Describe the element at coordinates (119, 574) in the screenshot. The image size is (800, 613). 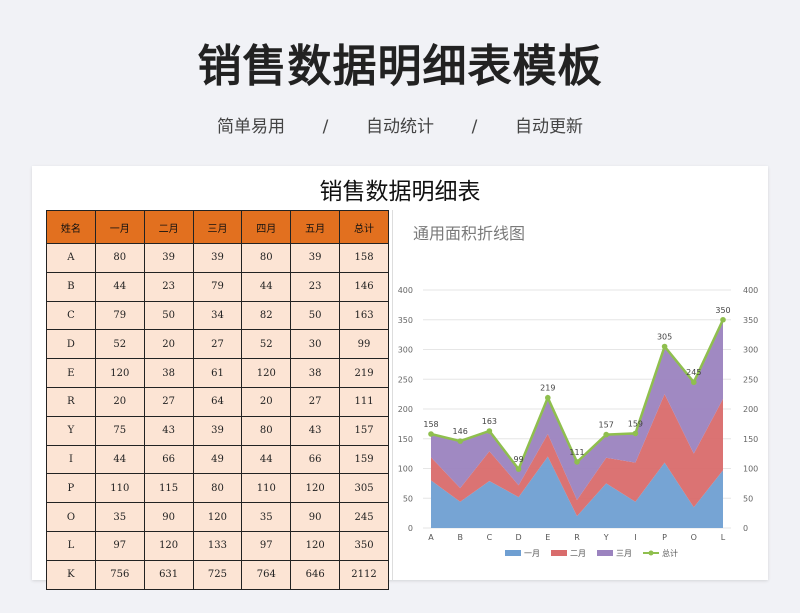
I see `table-cell: 756` at that location.